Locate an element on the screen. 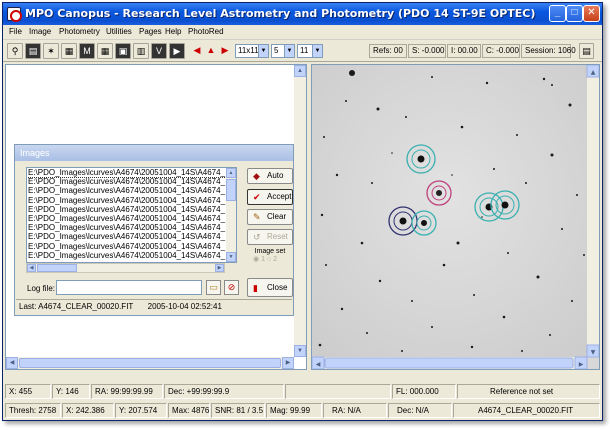 The width and height of the screenshot is (610, 430). toolbar-notes-button: ▤ is located at coordinates (586, 51).